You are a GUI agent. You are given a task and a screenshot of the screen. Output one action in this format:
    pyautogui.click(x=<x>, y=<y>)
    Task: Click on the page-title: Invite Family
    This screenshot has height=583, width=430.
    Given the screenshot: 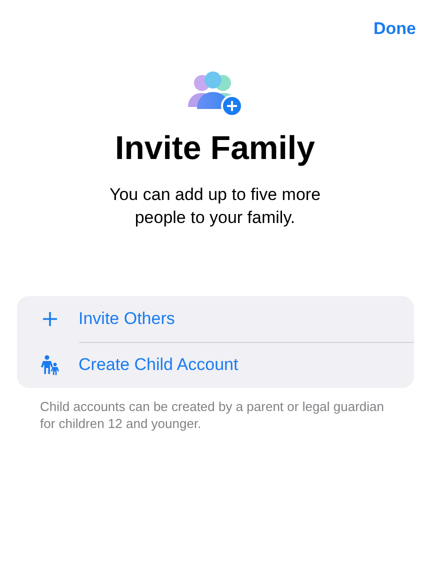 What is the action you would take?
    pyautogui.click(x=215, y=148)
    